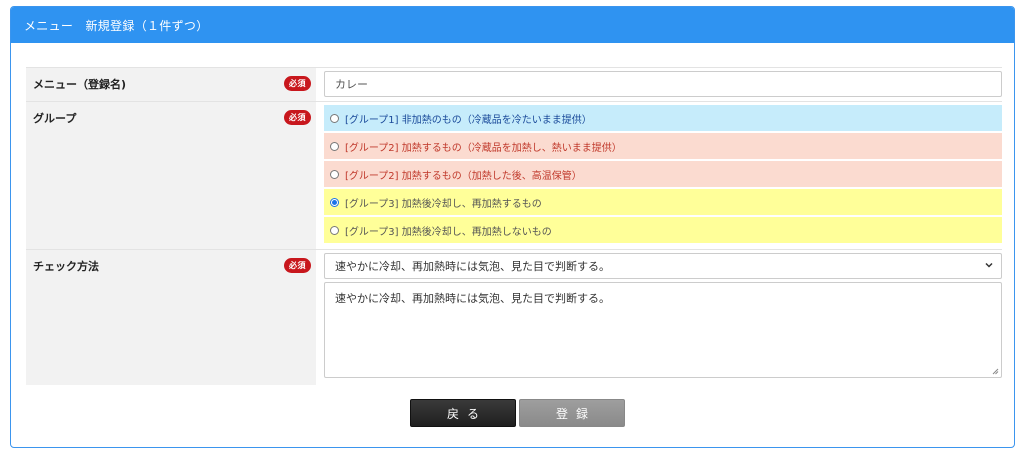 The height and width of the screenshot is (453, 1024). I want to click on panel-title: メニュー 新規登録（１件ずつ）, so click(512, 25).